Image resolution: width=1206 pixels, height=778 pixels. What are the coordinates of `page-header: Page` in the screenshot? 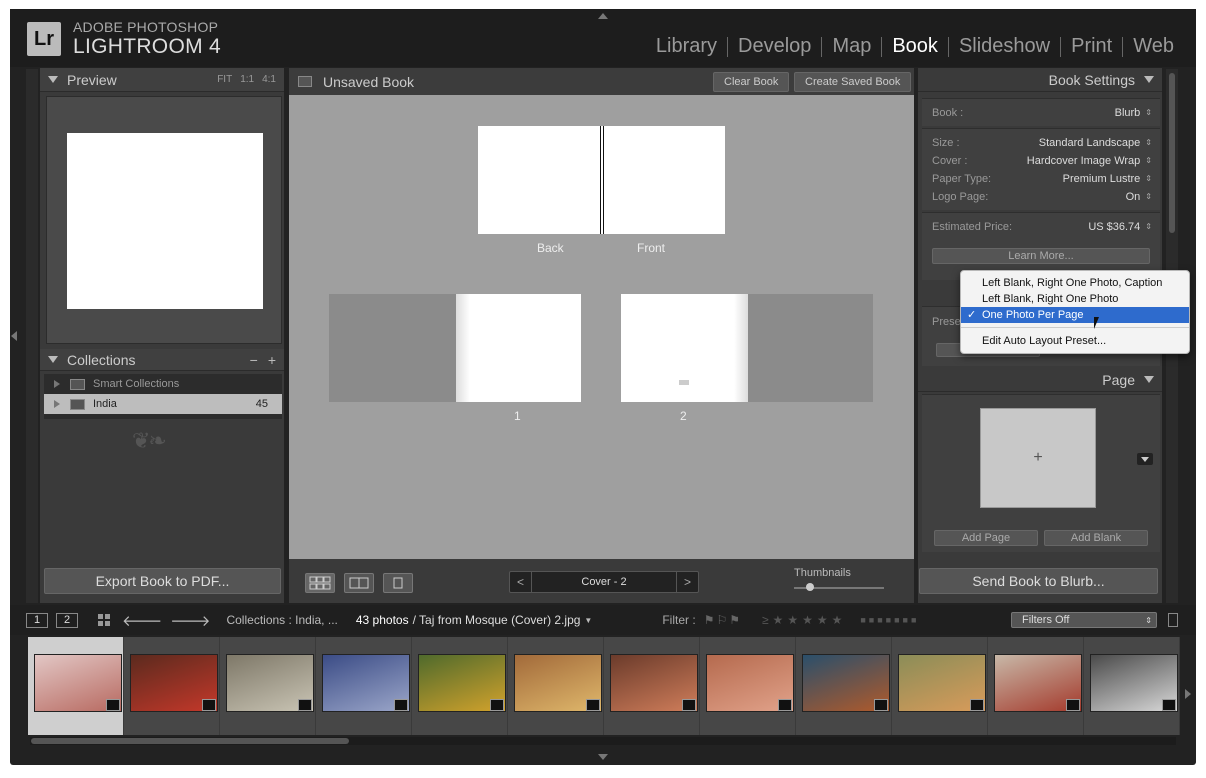 It's located at (1040, 380).